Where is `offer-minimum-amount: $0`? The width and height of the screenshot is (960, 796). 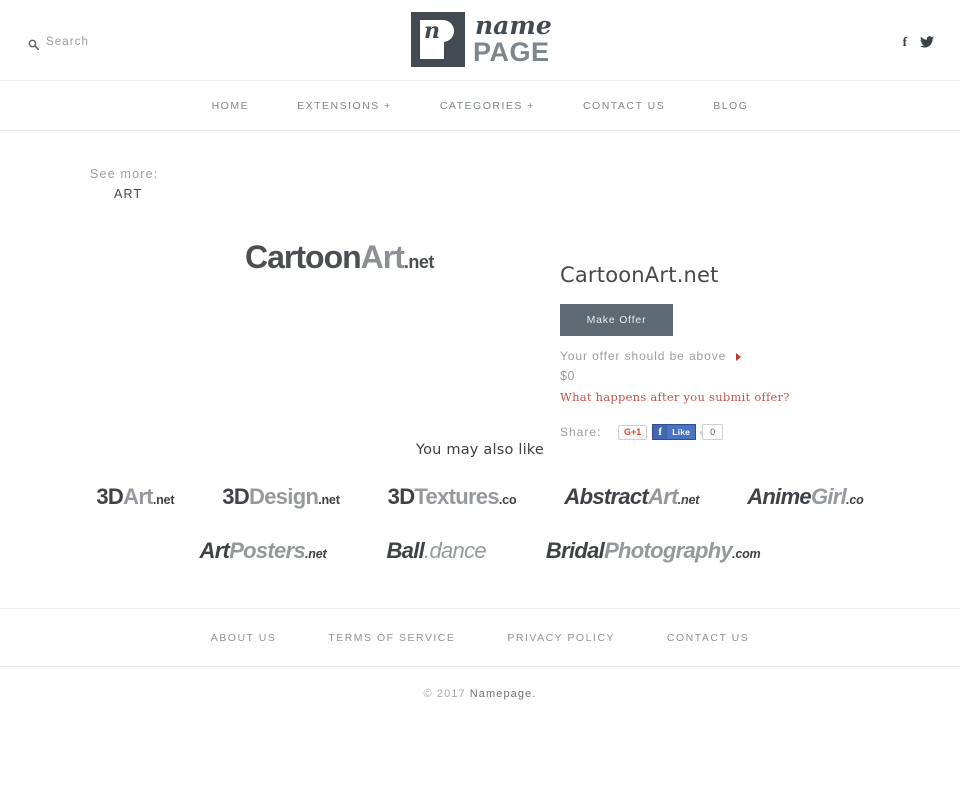 offer-minimum-amount: $0 is located at coordinates (568, 376).